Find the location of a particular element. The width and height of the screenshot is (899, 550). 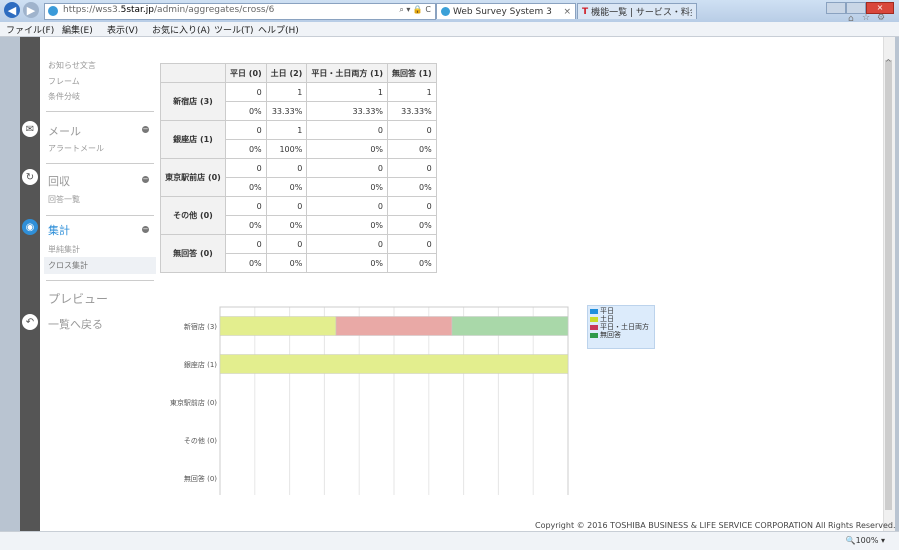

t-logo-icon: T is located at coordinates (585, 11).